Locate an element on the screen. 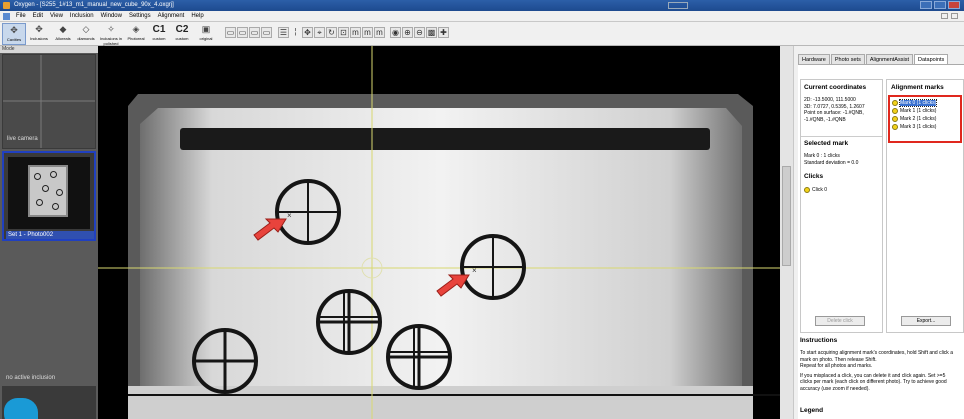  live-camera-label: live camera is located at coordinates (22, 139).